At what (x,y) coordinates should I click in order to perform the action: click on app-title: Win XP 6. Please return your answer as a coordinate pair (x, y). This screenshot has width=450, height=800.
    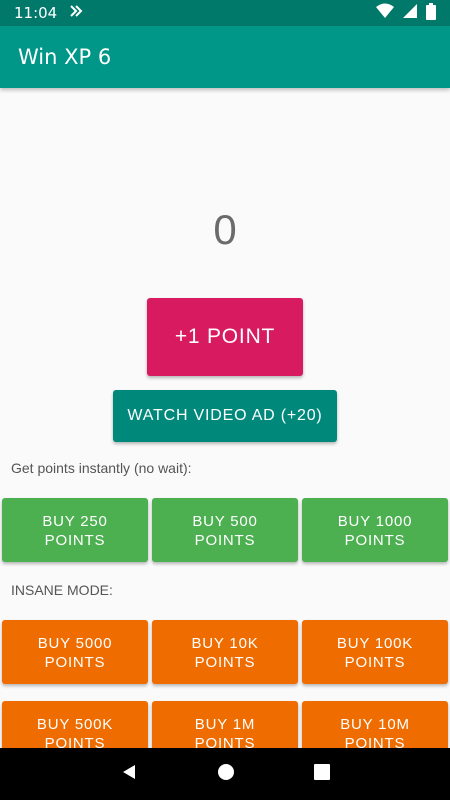
    Looking at the image, I should click on (65, 57).